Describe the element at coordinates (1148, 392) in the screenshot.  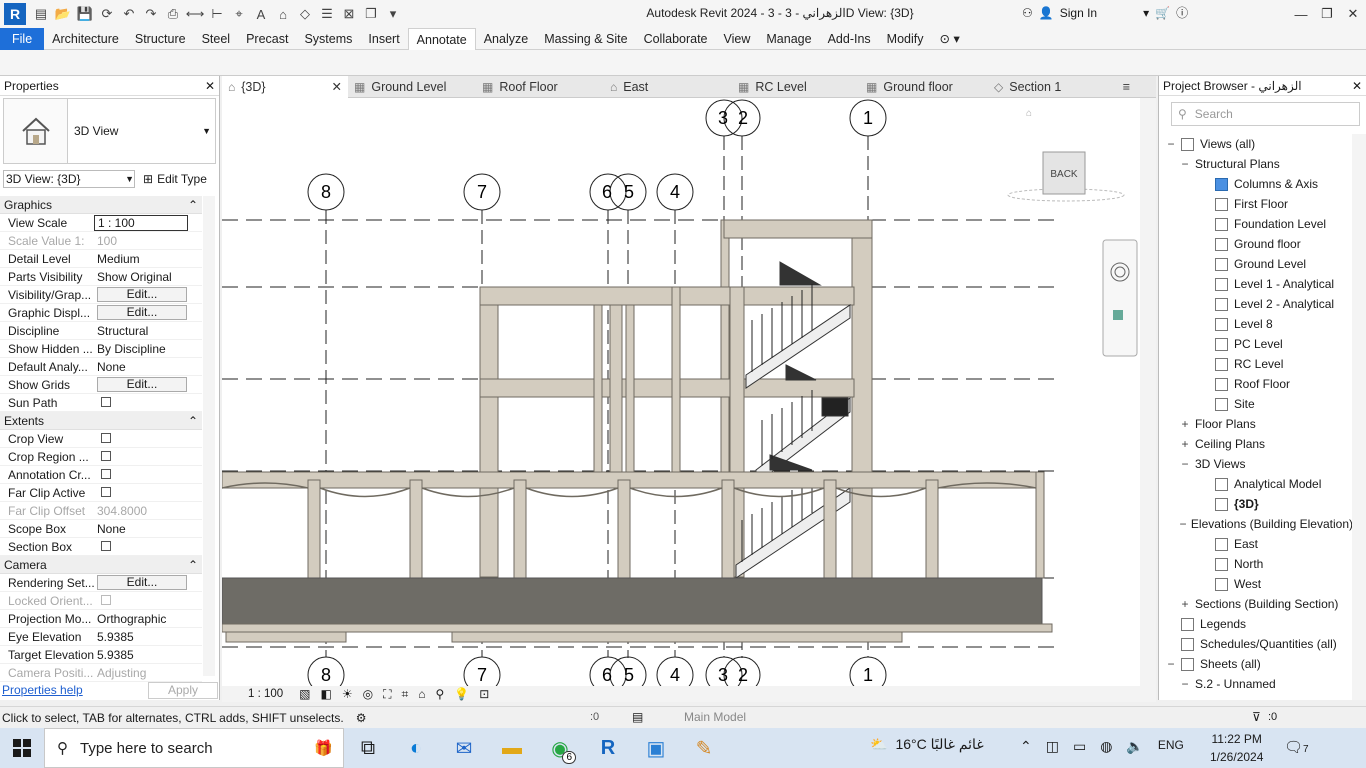
I see `canvas-vertical-scrollbar` at that location.